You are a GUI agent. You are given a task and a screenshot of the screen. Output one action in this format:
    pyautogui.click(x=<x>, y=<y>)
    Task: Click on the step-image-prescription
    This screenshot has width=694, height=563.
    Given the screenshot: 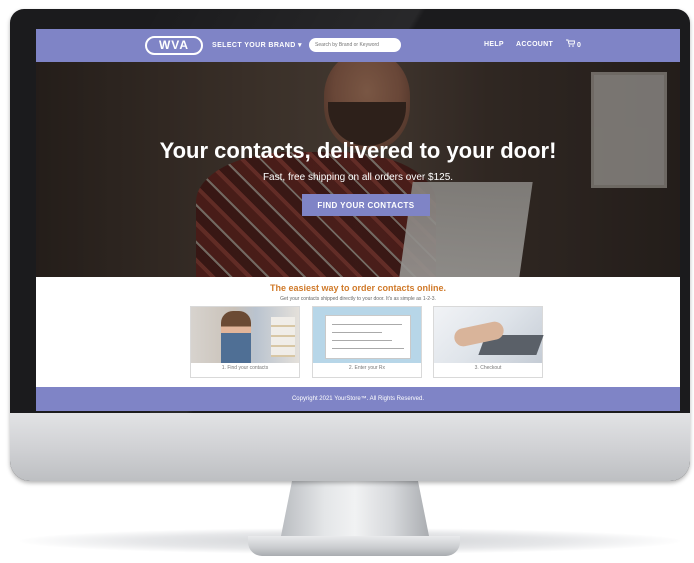 What is the action you would take?
    pyautogui.click(x=367, y=335)
    